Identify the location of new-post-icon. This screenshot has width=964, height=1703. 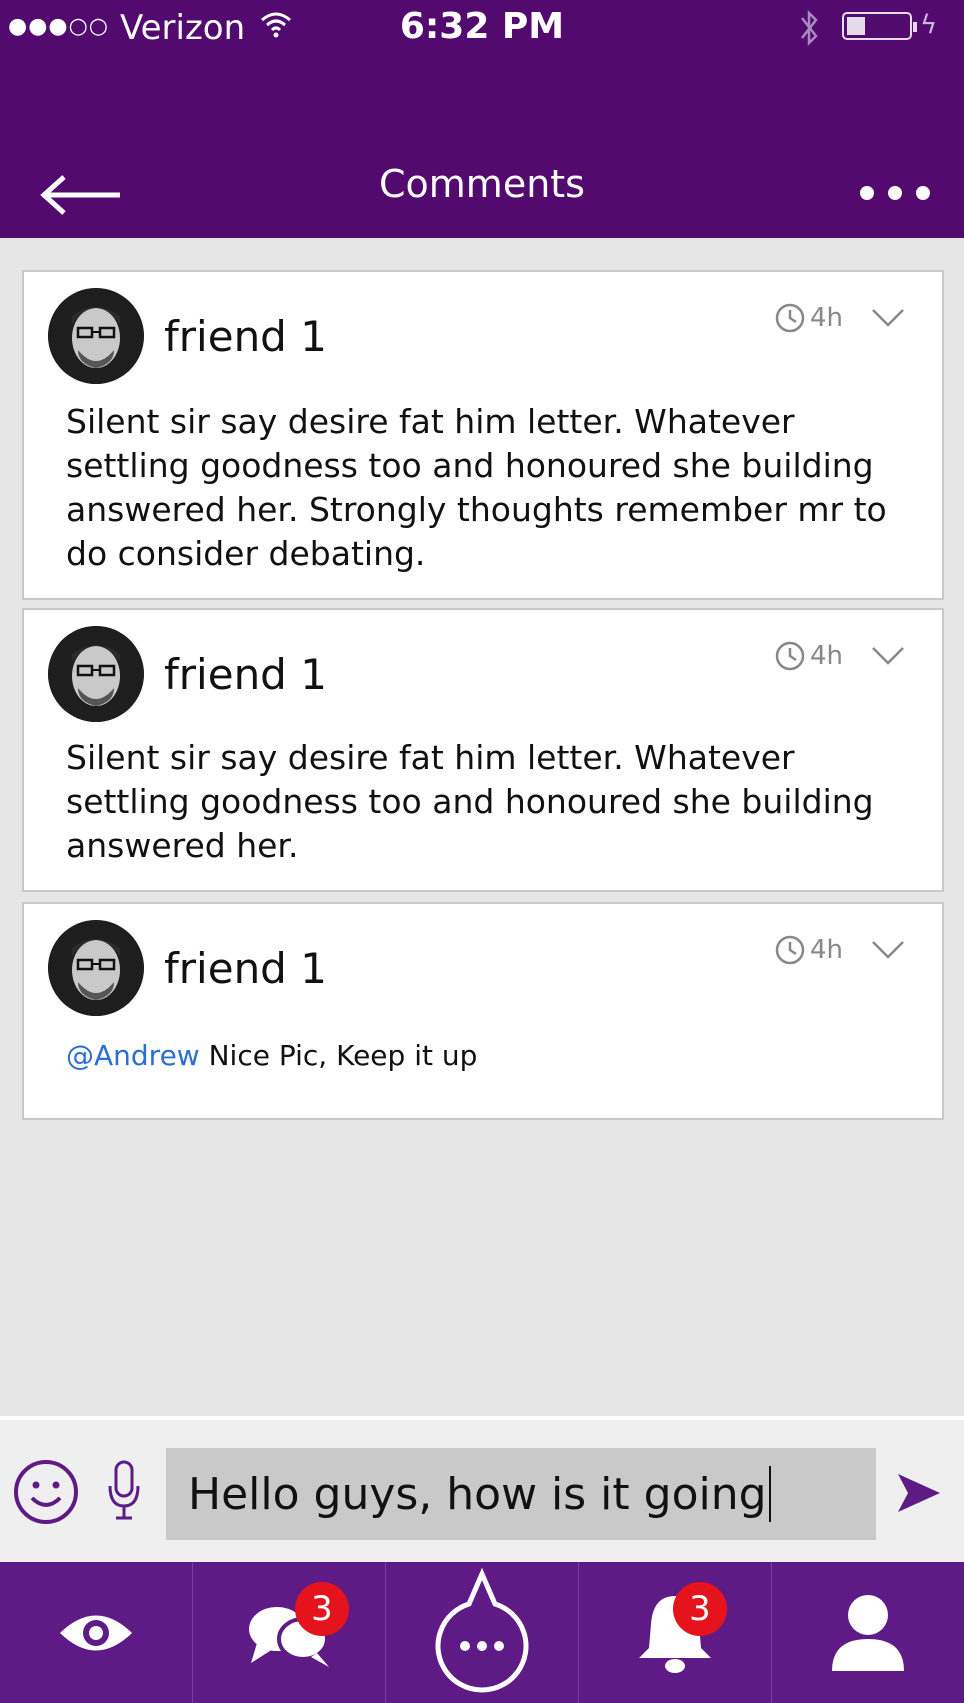
(482, 1630).